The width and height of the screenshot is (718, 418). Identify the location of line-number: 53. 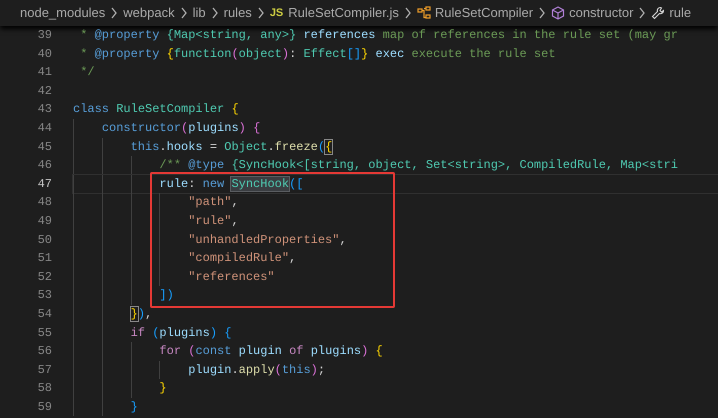
(44, 295).